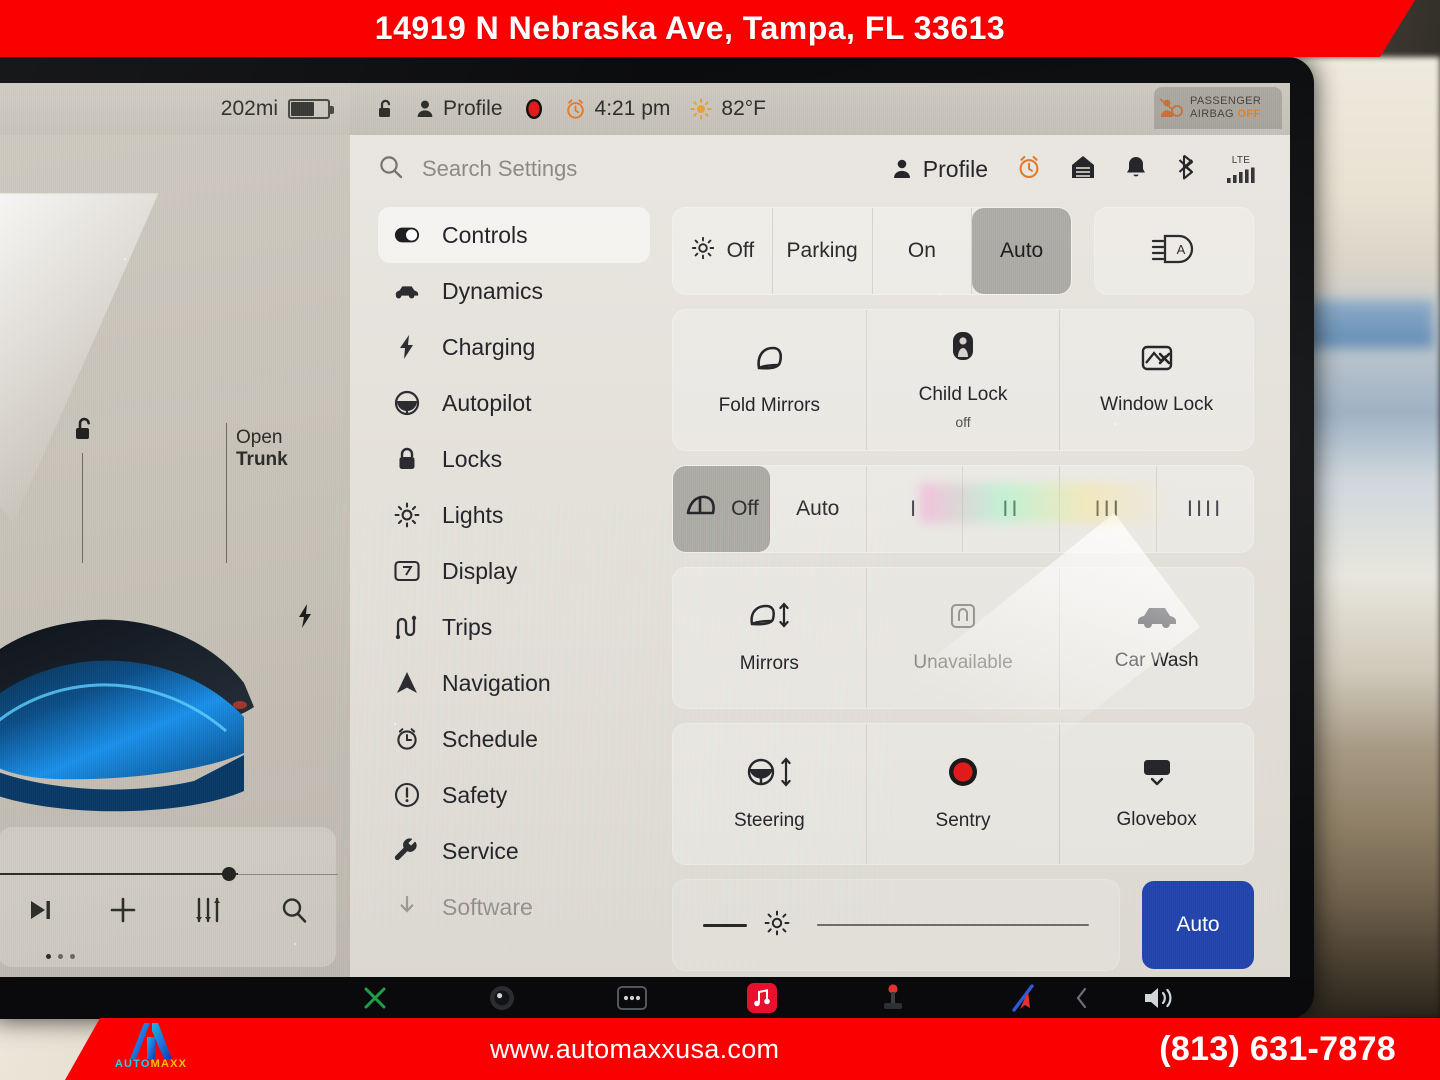 The width and height of the screenshot is (1440, 1080). I want to click on sidebar-item-autopilot: Autopilot, so click(514, 403).